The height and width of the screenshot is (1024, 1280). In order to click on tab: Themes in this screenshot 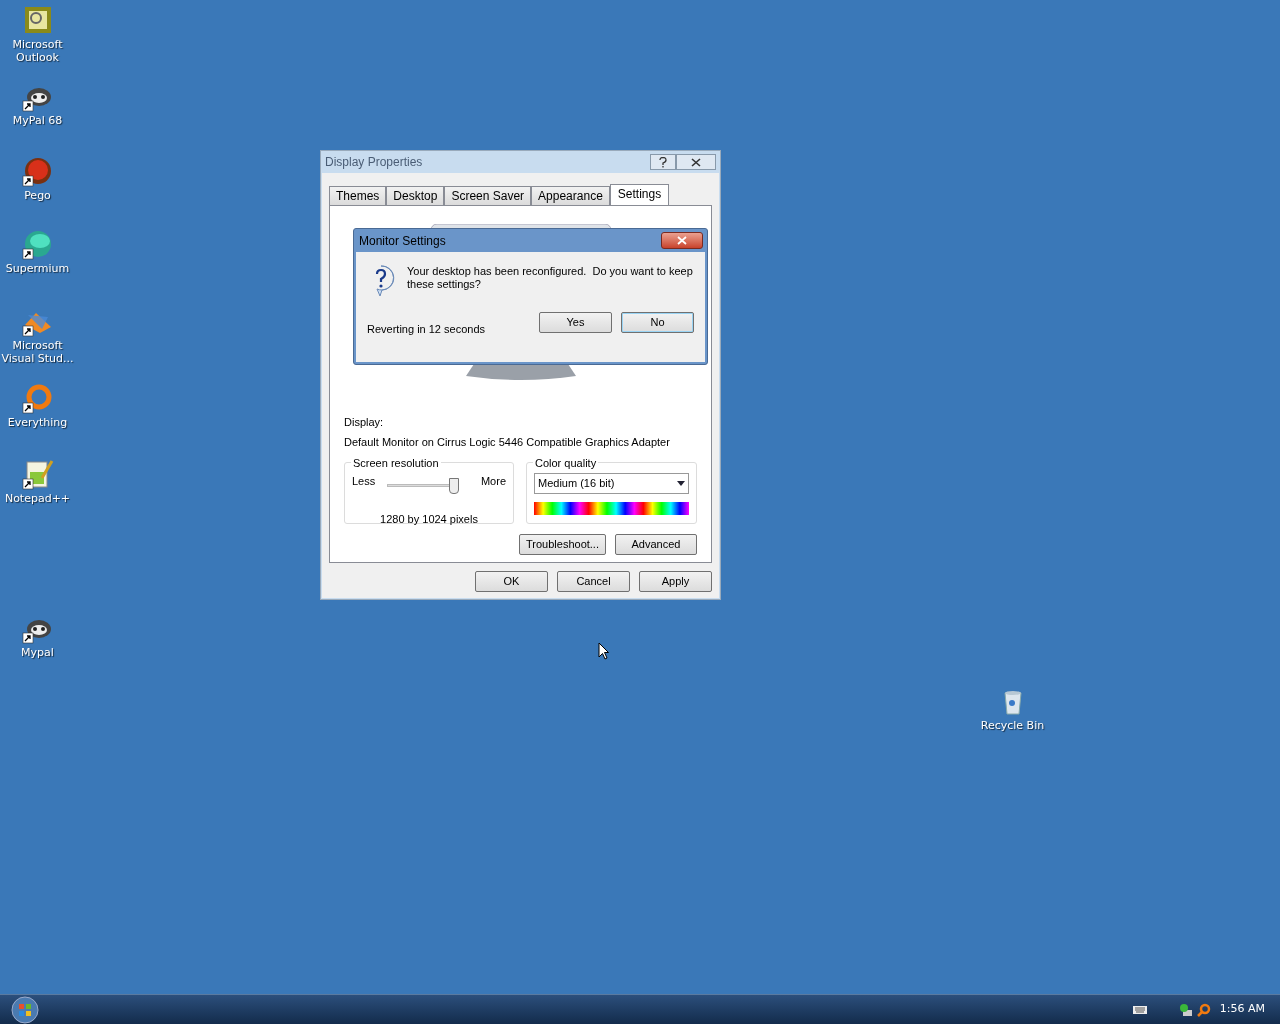, I will do `click(358, 195)`.